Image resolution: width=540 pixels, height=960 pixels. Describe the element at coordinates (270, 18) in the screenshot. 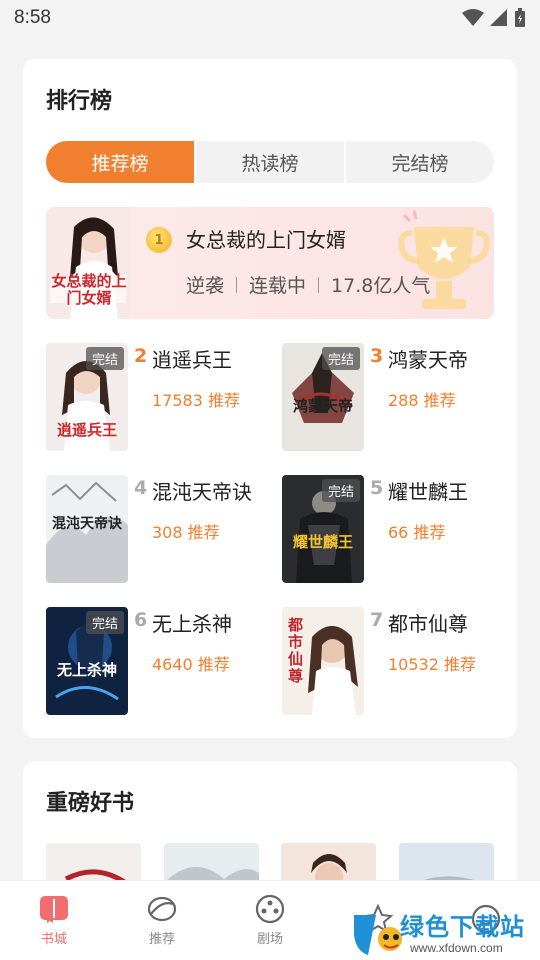

I see `status-bar: 8:58` at that location.